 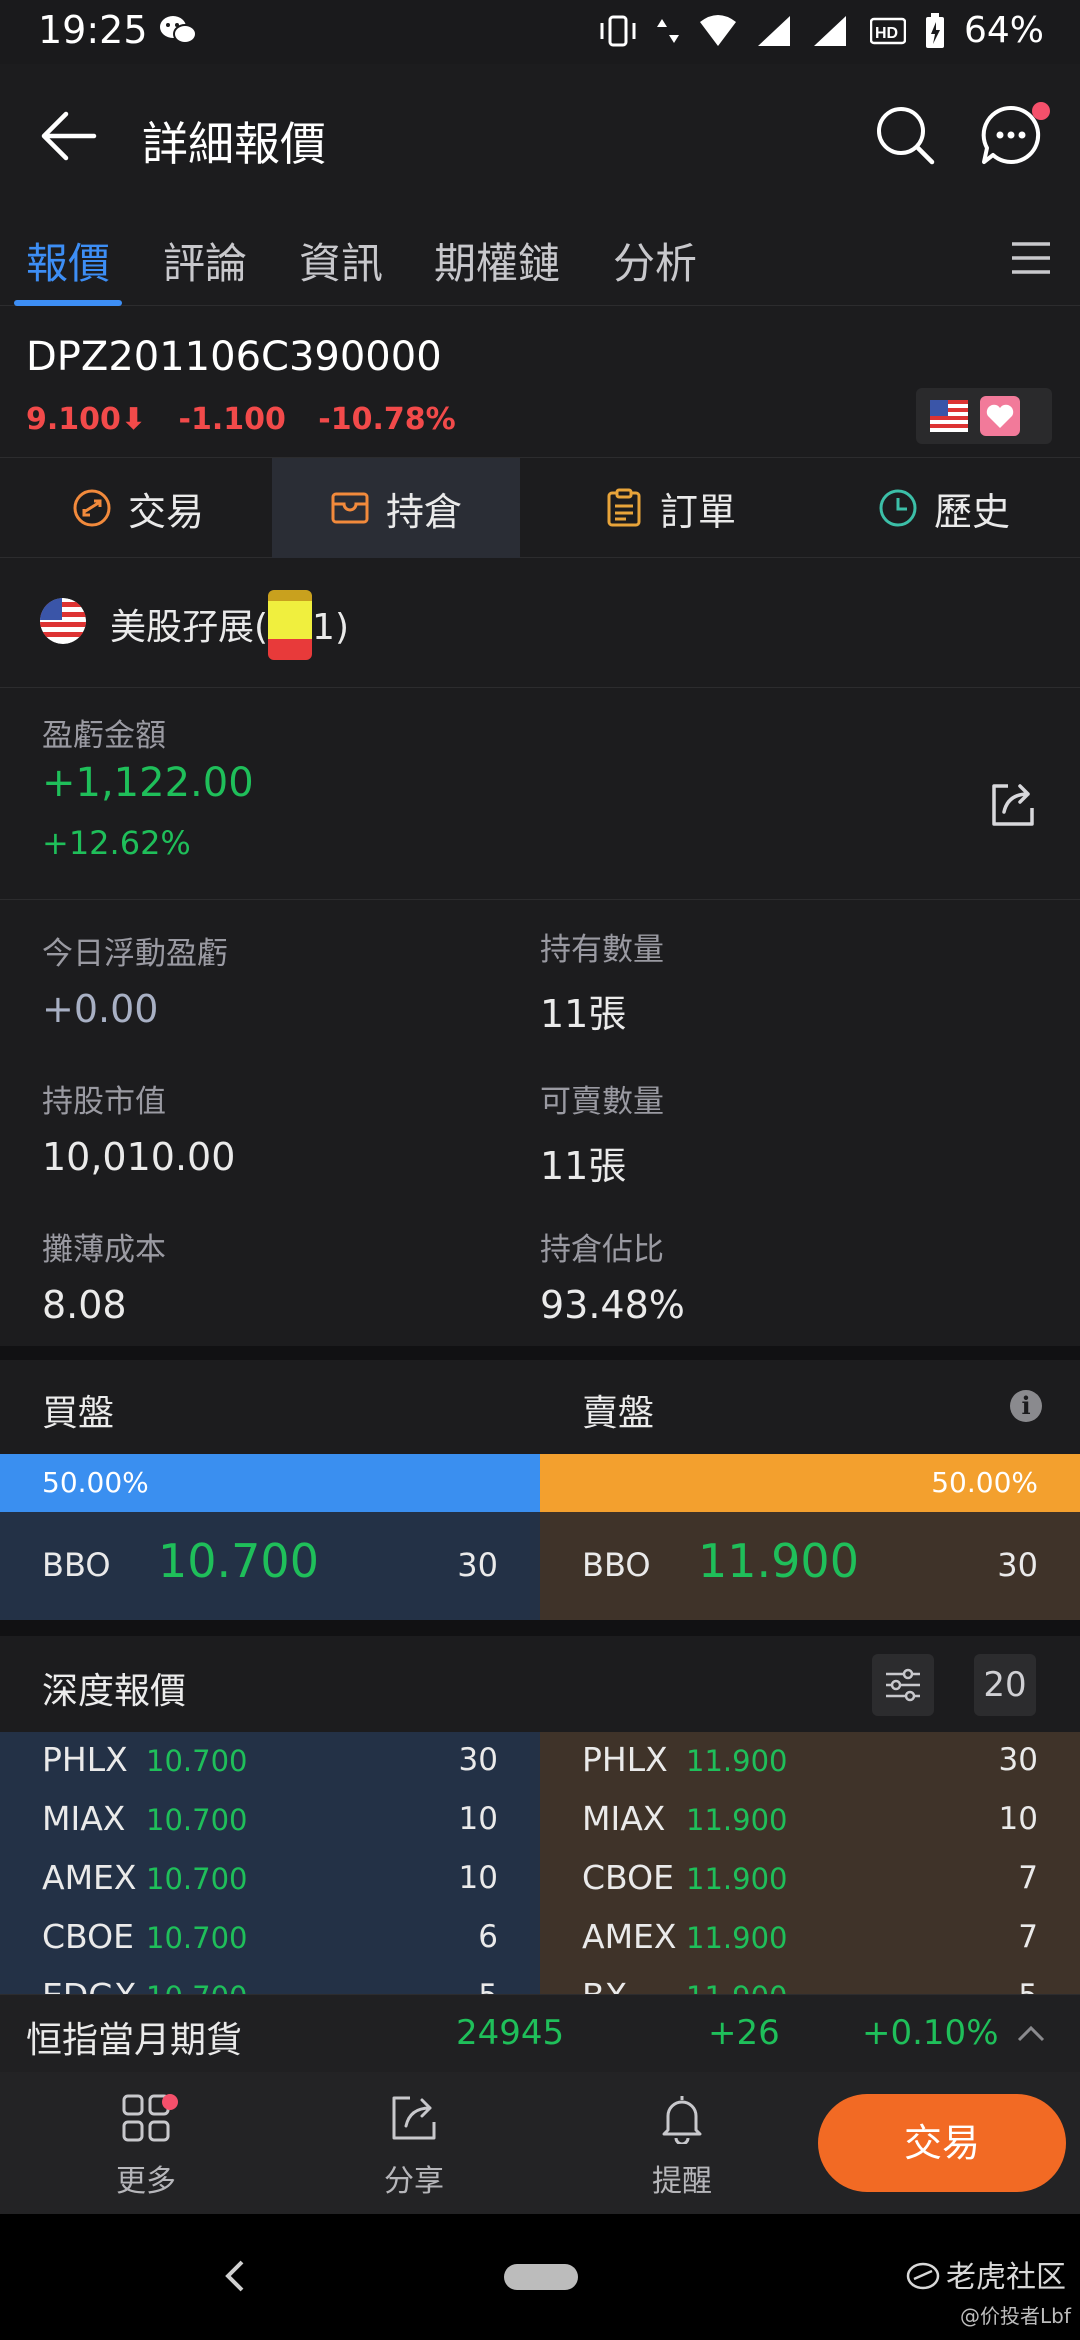 I want to click on depth-bid-row: MIAX 10.700 10, so click(x=270, y=1820).